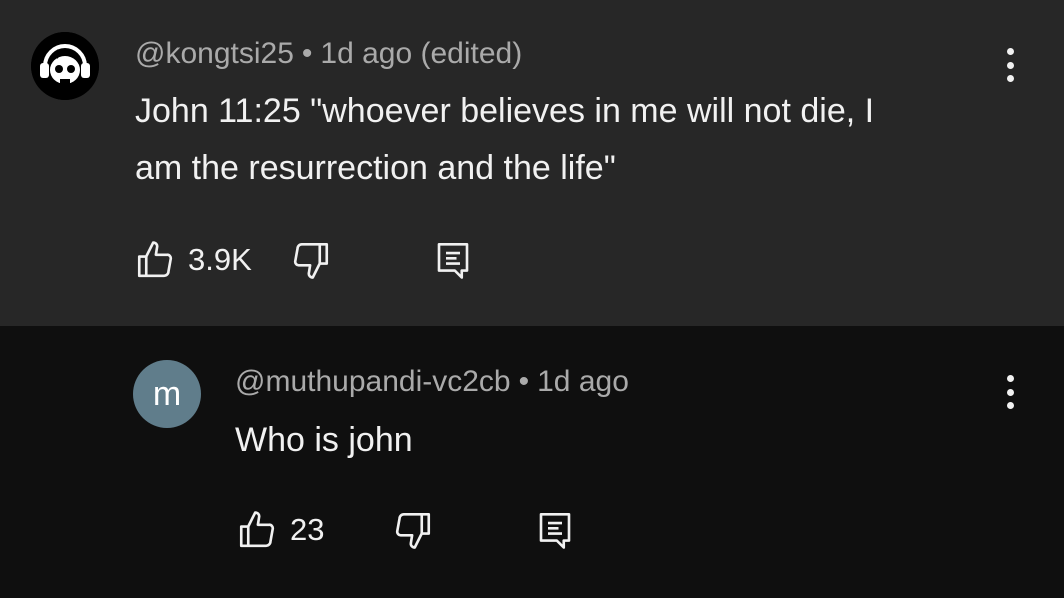 This screenshot has height=598, width=1064. Describe the element at coordinates (307, 529) in the screenshot. I see `like-count: 23` at that location.